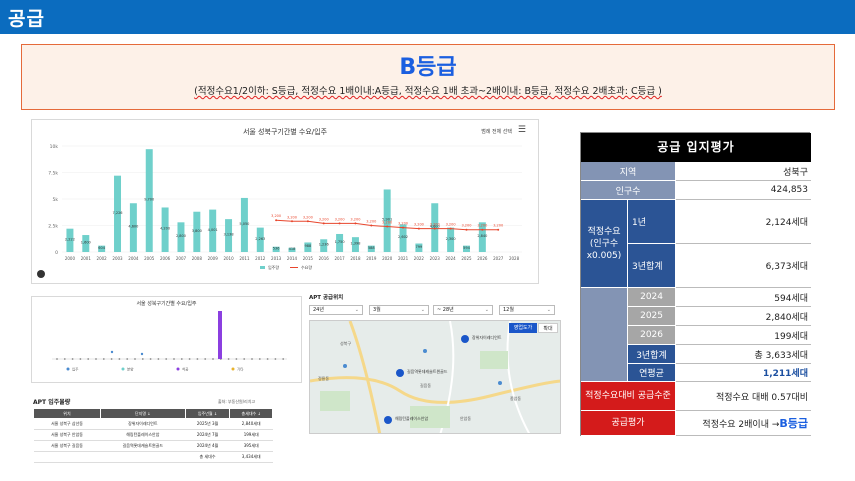 The width and height of the screenshot is (855, 481). Describe the element at coordinates (207, 413) in the screenshot. I see `col-date: 입주년월 ↓` at that location.